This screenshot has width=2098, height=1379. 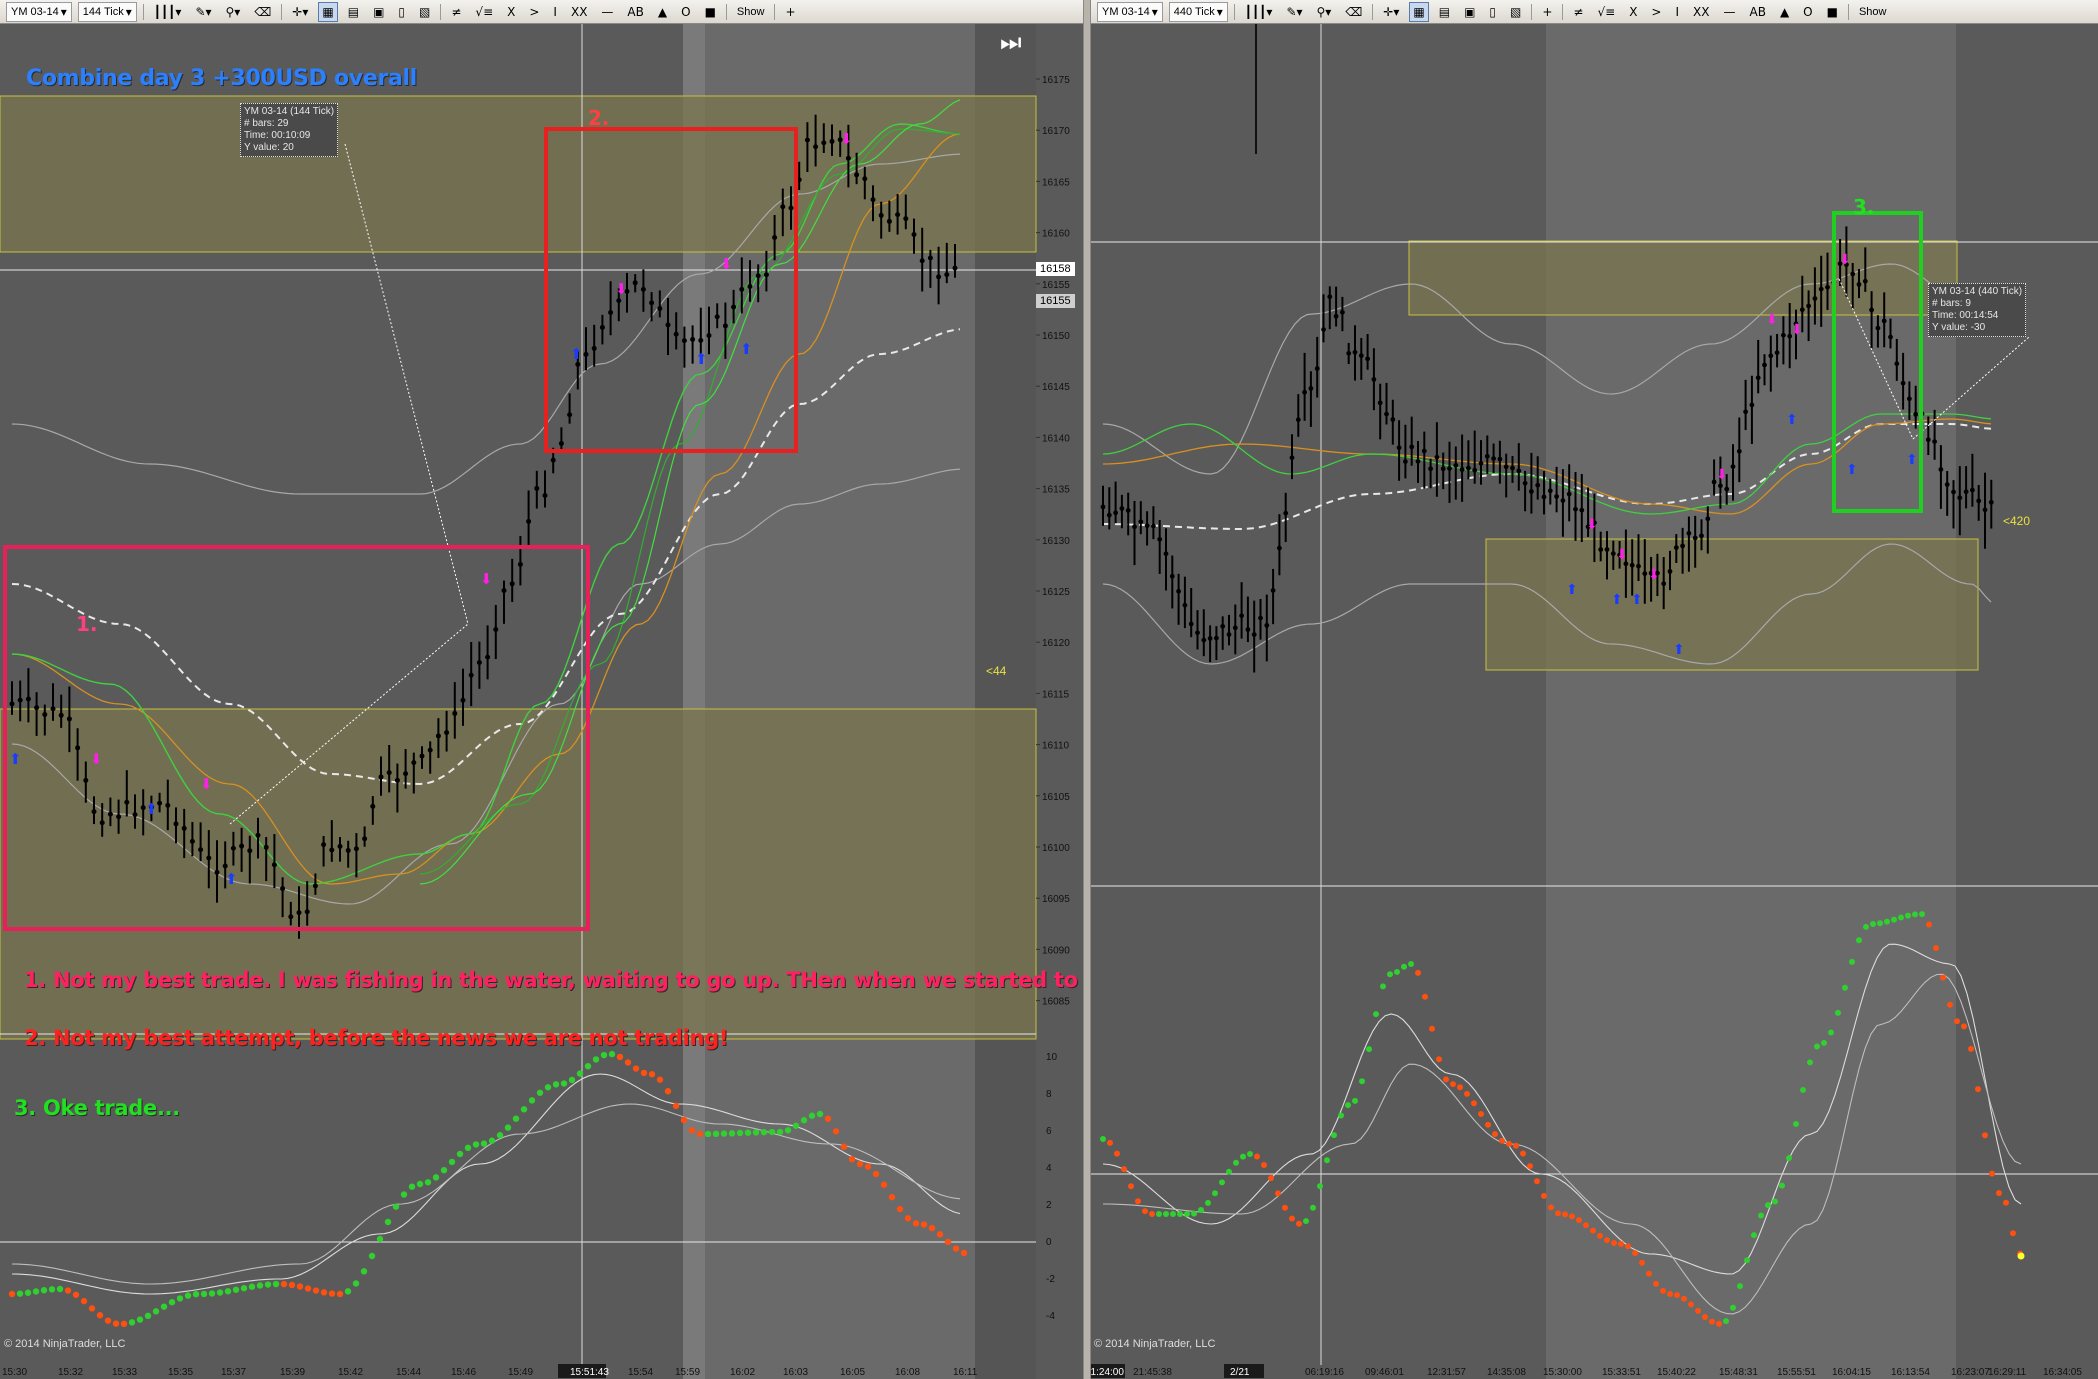 I want to click on time-axis-label: 15:37, so click(x=233, y=1372).